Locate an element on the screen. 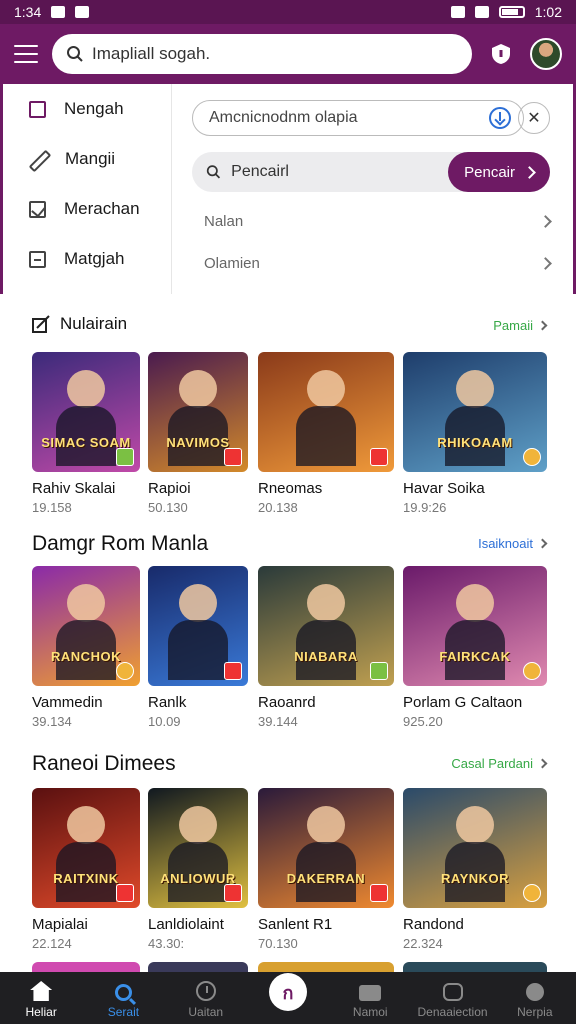 This screenshot has width=576, height=1024. search-icon is located at coordinates (75, 54).